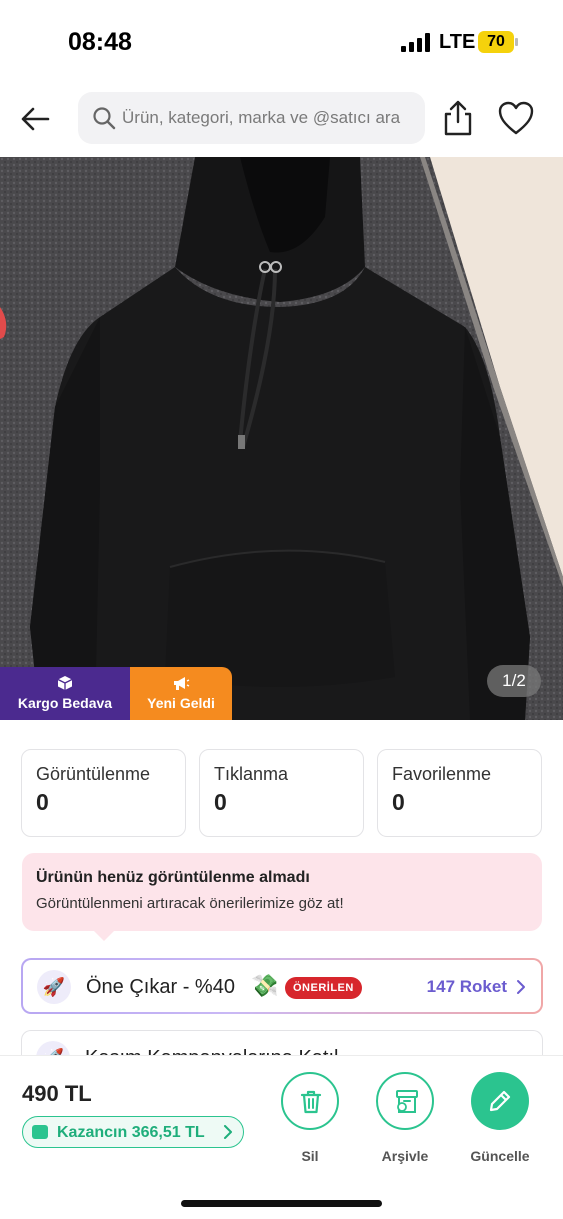 This screenshot has width=563, height=1219. I want to click on stat-card-clicks: Tıklanma 0, so click(281, 793).